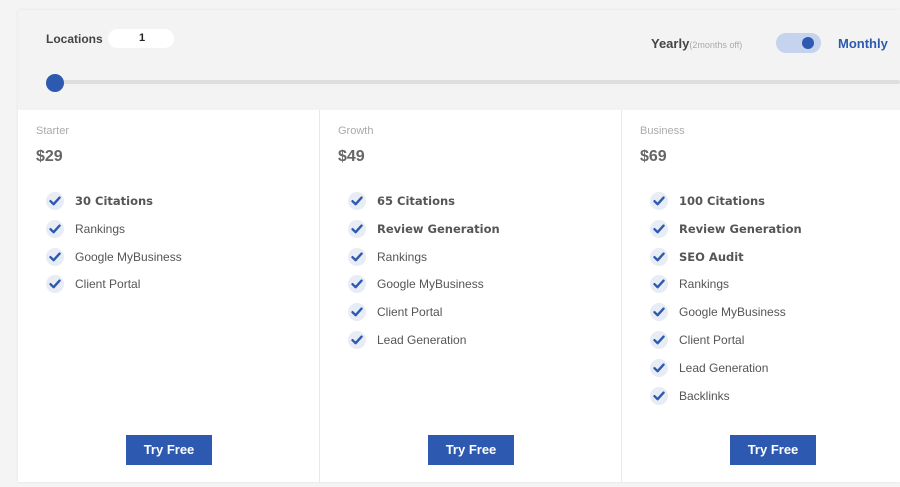 This screenshot has height=487, width=900. I want to click on list-item: 100 Citations, so click(726, 206).